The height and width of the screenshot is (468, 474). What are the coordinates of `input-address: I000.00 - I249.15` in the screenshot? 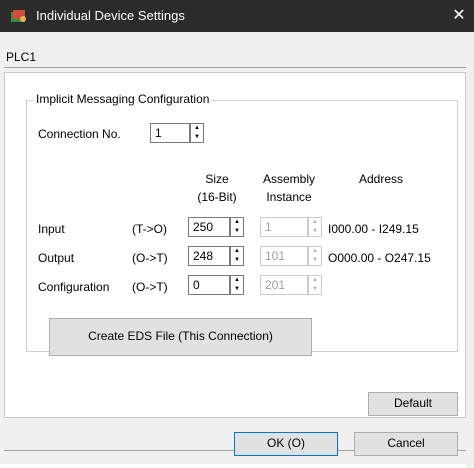 It's located at (373, 229).